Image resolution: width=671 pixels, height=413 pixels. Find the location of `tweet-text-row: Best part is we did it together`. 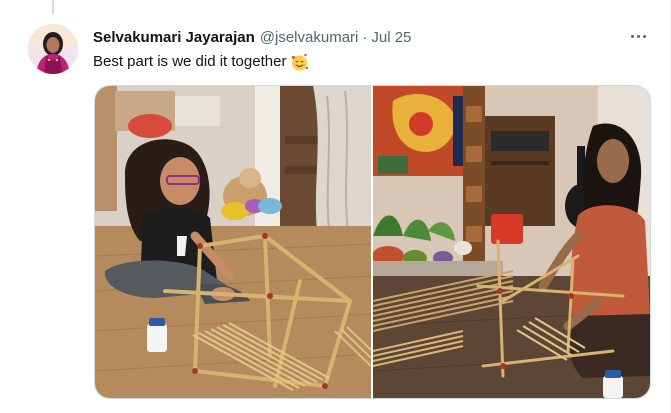

tweet-text-row: Best part is we did it together is located at coordinates (201, 62).